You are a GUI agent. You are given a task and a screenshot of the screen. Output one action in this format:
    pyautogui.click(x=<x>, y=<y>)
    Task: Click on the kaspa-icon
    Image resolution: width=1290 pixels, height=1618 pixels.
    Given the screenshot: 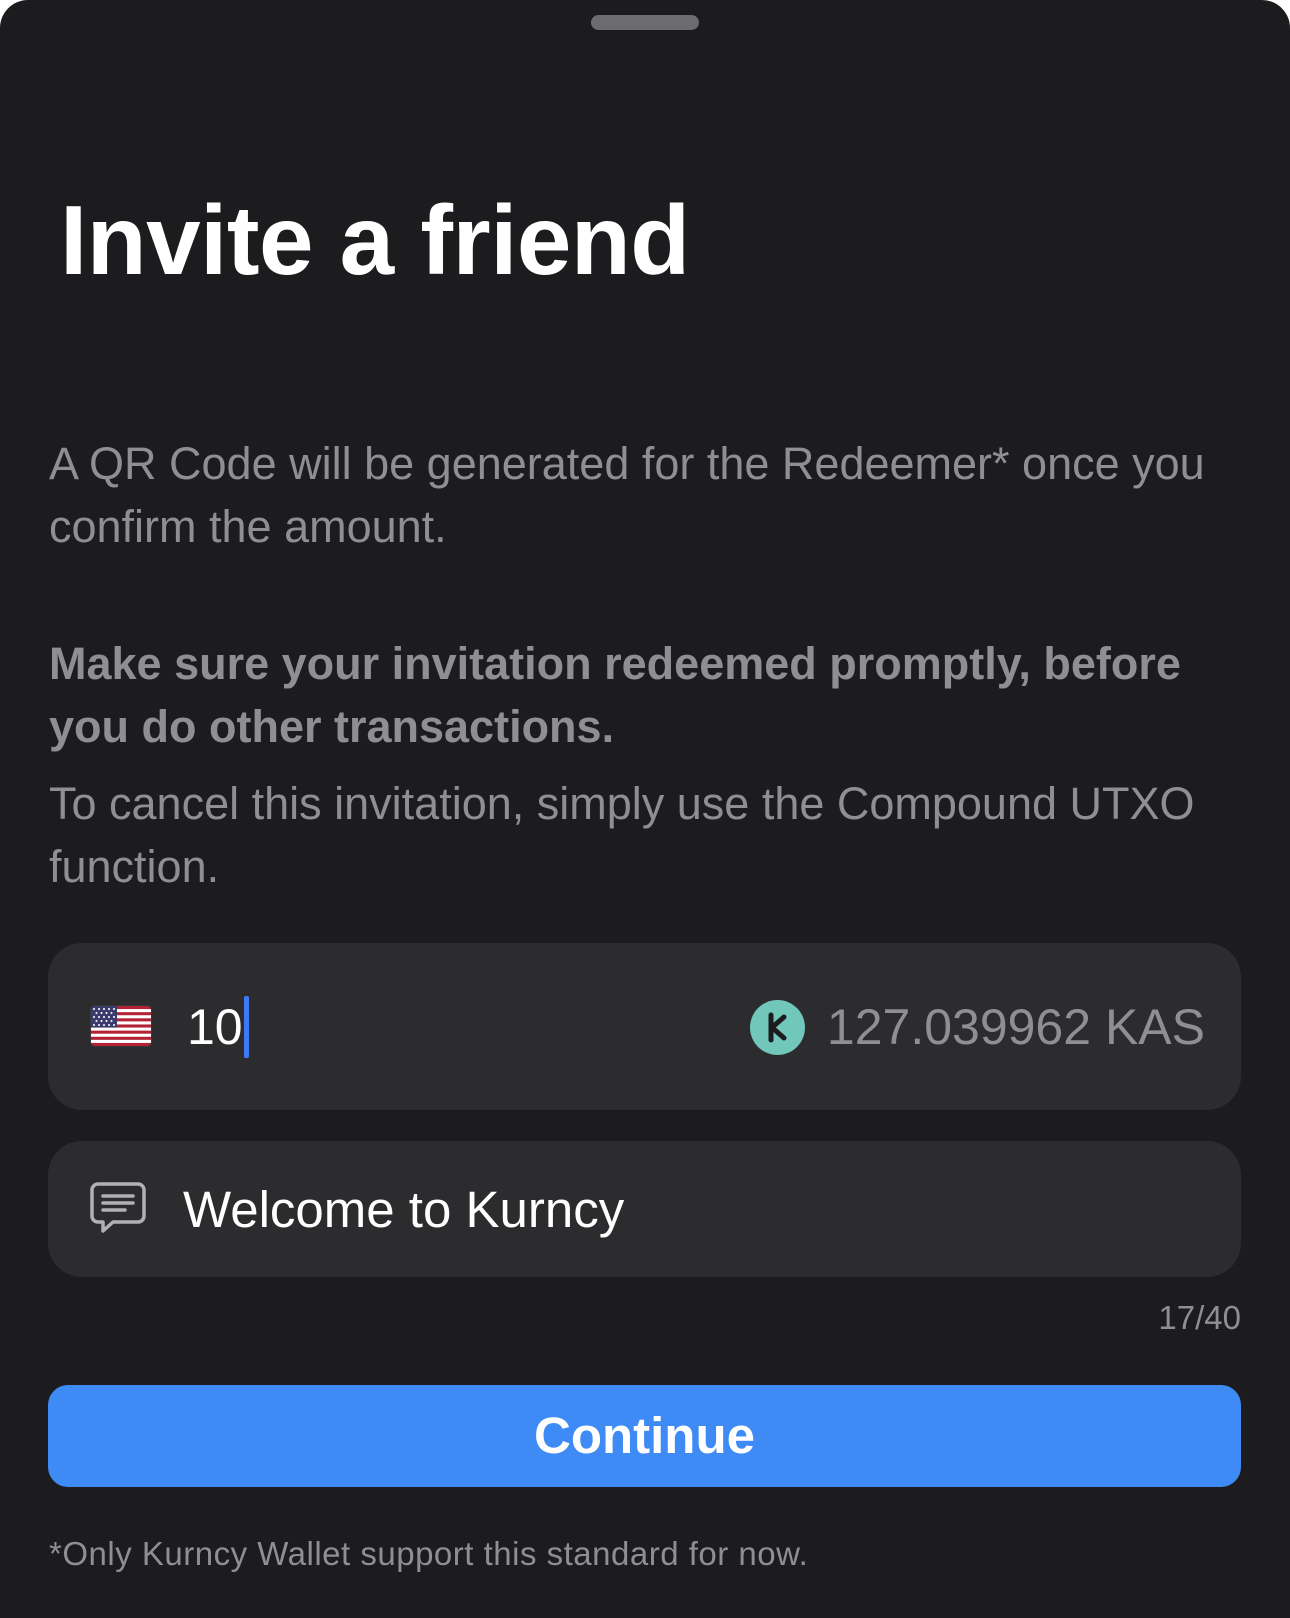 What is the action you would take?
    pyautogui.click(x=777, y=1027)
    